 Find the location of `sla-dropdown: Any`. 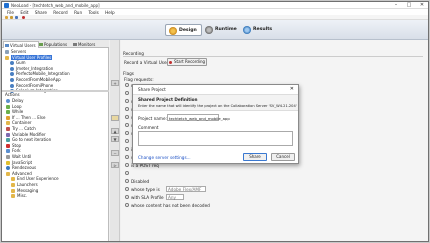

sla-dropdown: Any is located at coordinates (175, 197).